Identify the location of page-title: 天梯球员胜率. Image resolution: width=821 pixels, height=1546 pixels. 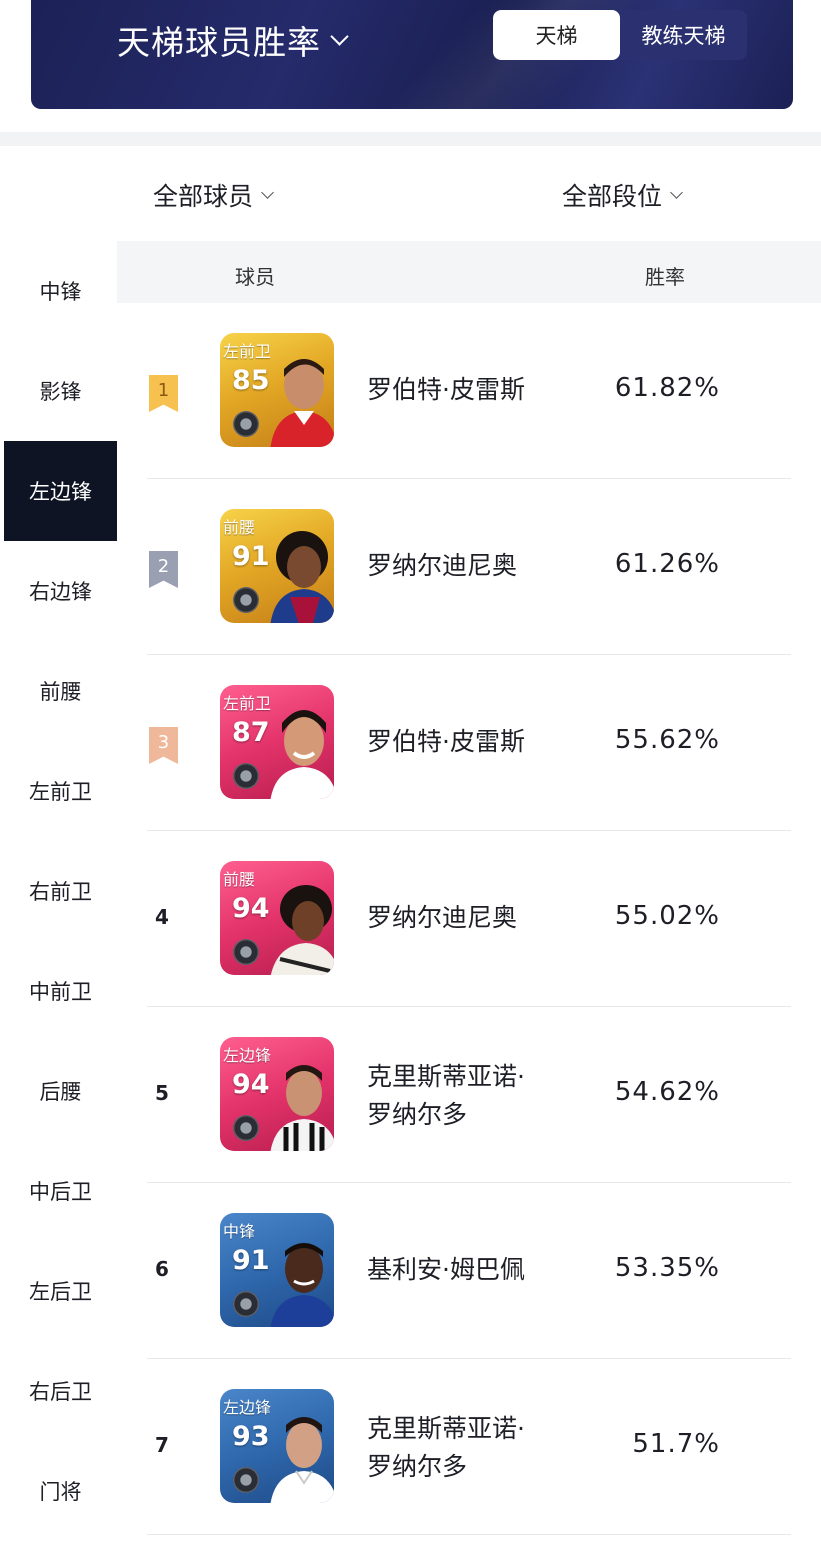
(219, 42).